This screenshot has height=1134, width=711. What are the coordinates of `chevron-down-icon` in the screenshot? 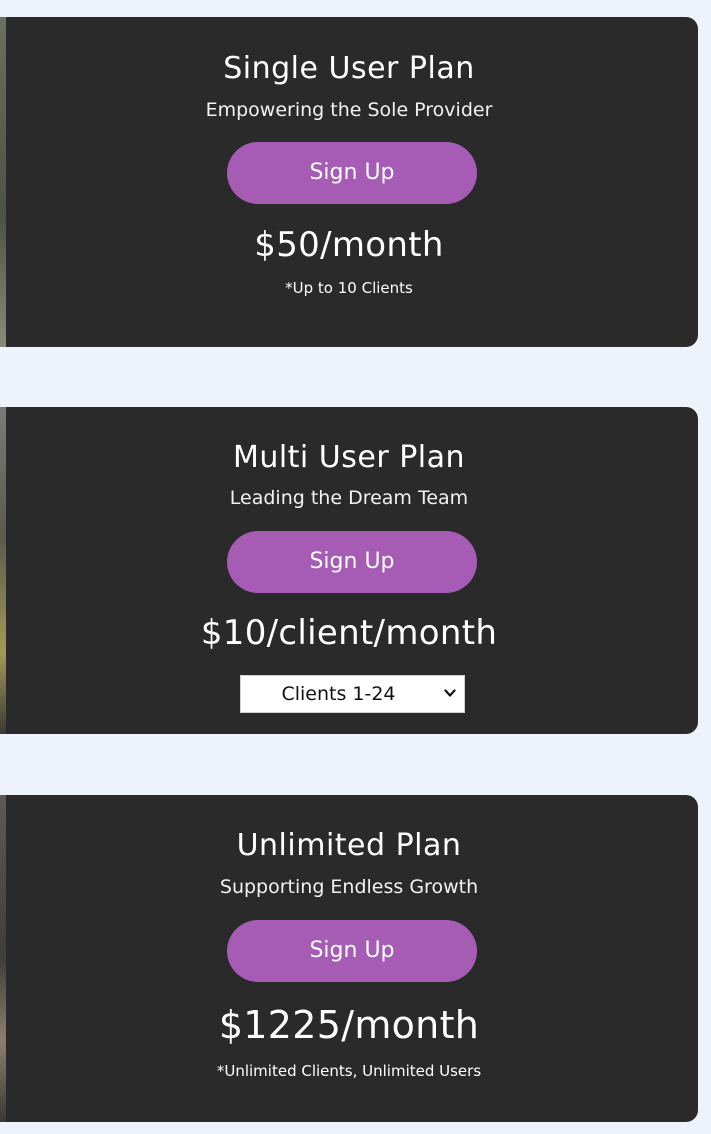 It's located at (450, 693).